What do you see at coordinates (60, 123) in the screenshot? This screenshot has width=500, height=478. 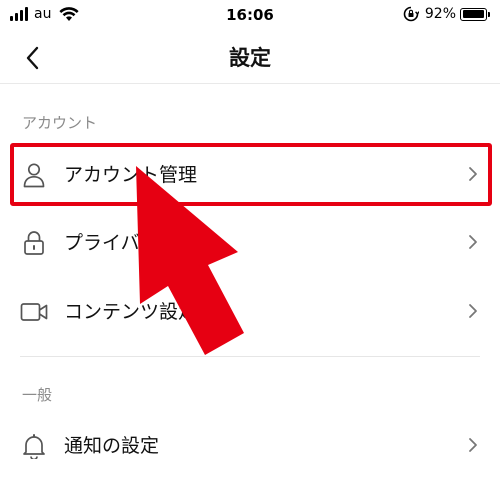 I see `section-header-account: アカウント` at bounding box center [60, 123].